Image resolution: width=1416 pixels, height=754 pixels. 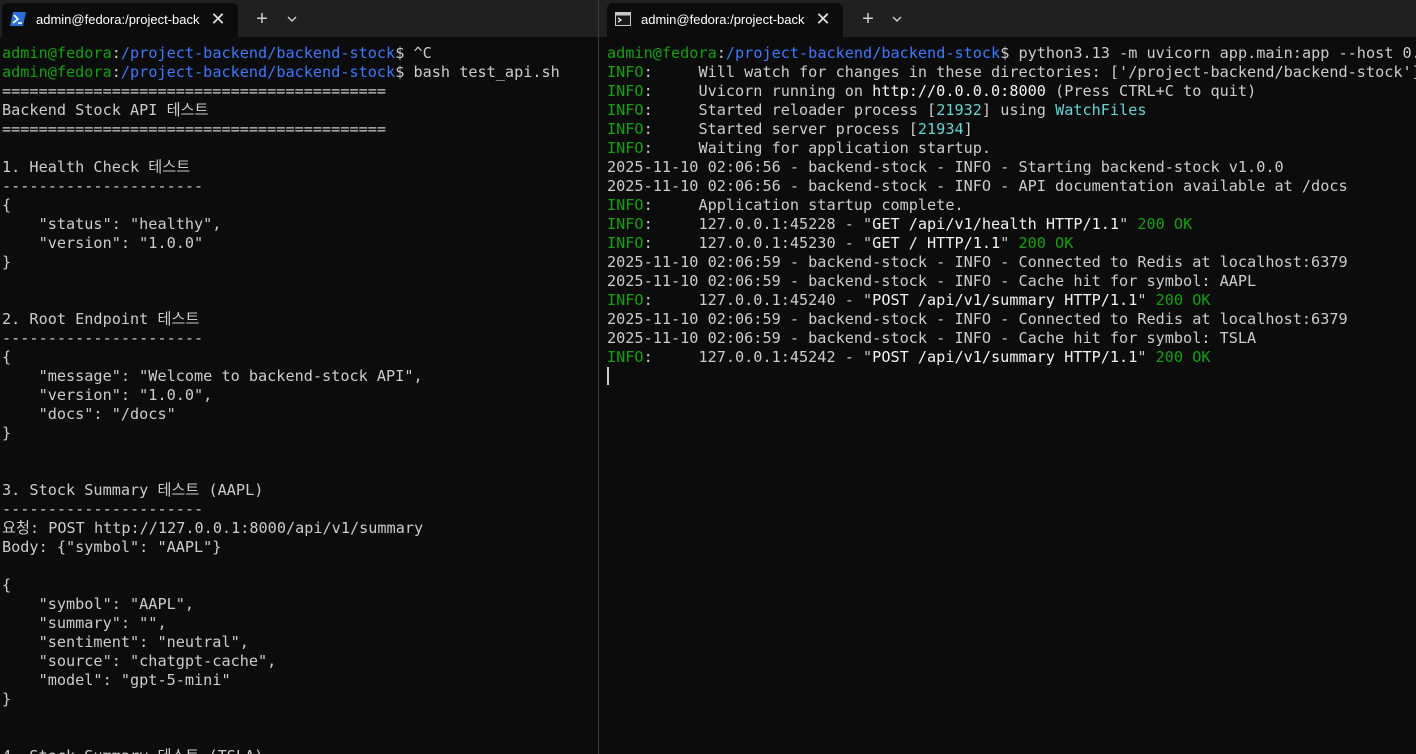 What do you see at coordinates (112, 224) in the screenshot?
I see `terminal-text: "status": "healthy",` at bounding box center [112, 224].